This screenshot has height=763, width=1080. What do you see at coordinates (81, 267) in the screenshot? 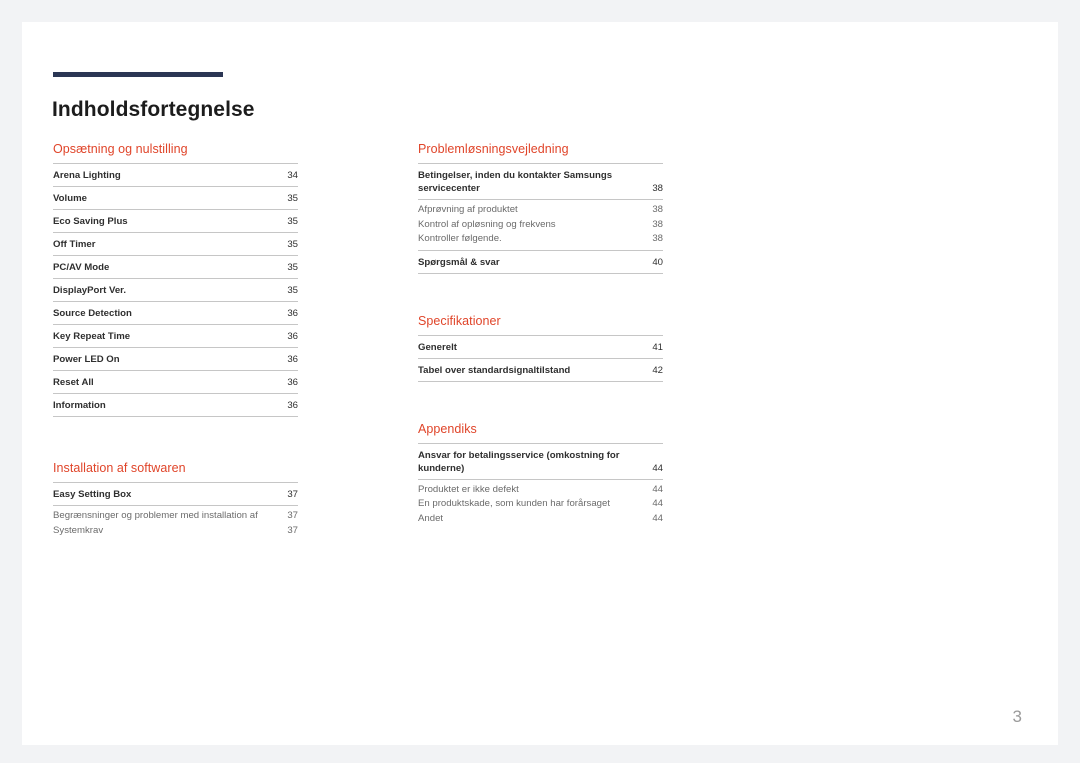
I see `toc-entry-label: PC/AV Mode` at bounding box center [81, 267].